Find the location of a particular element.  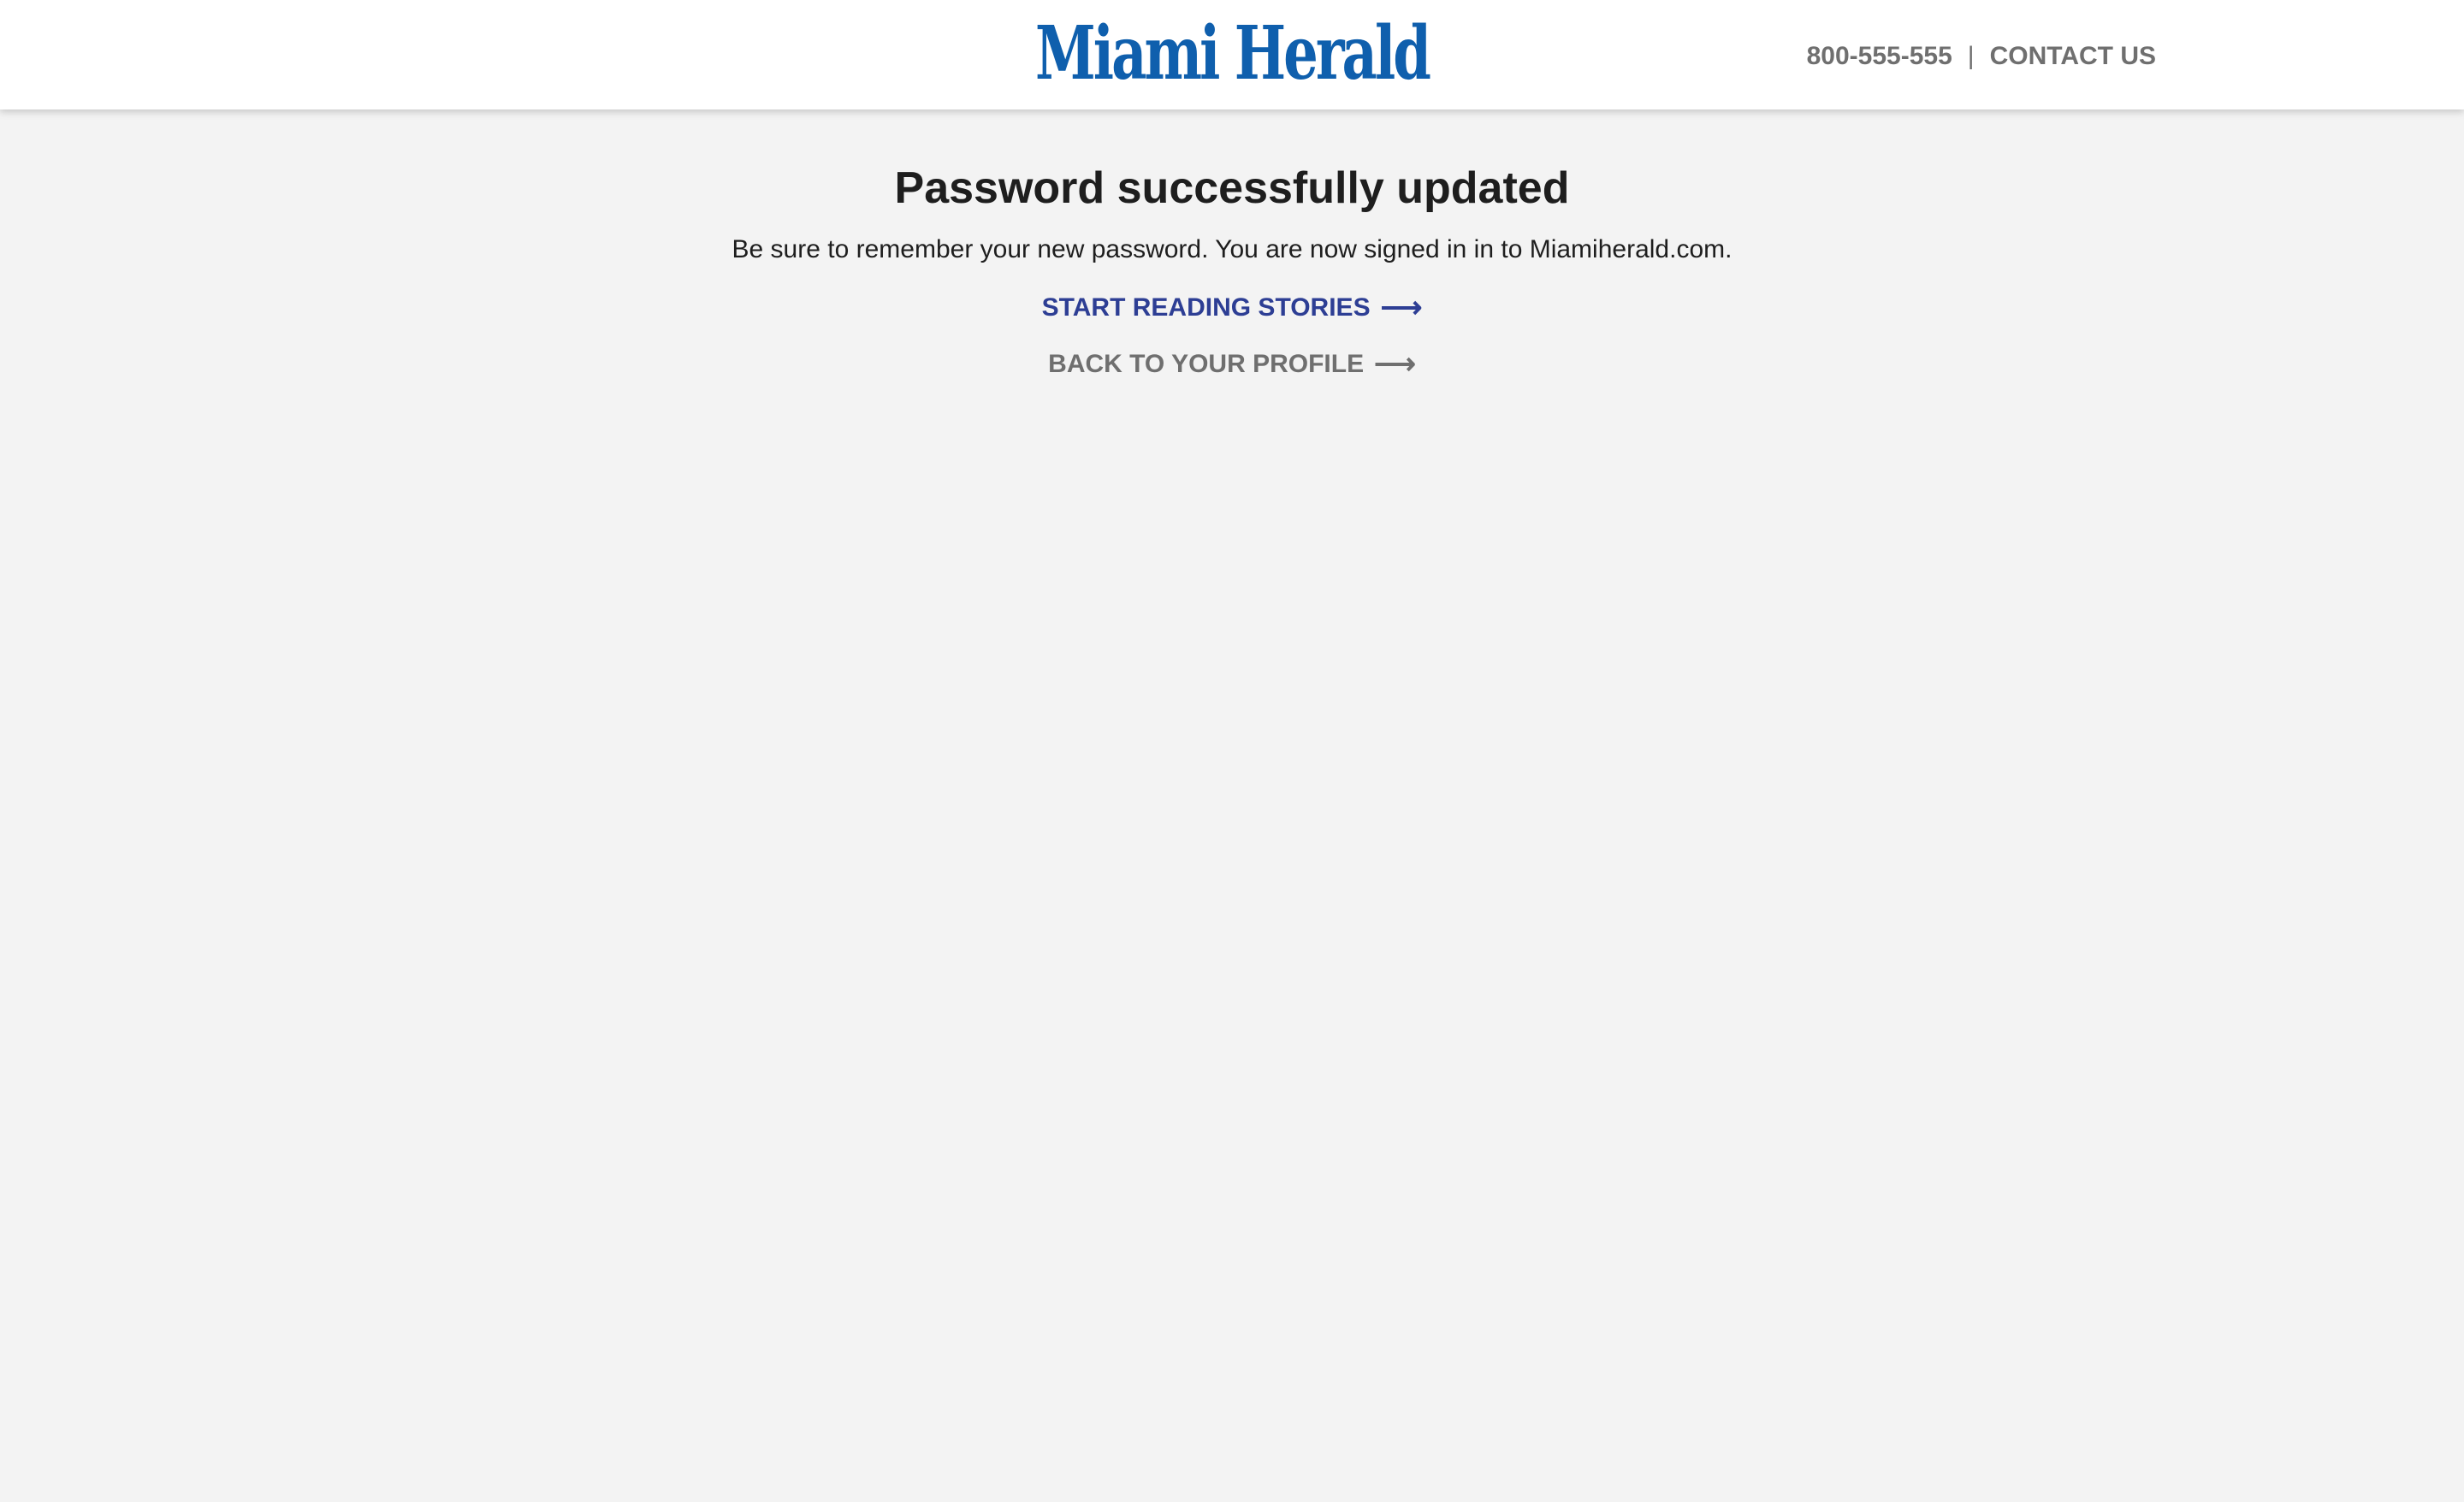

back-to-profile-link: BACK TO YOUR PROFILE ⟶ is located at coordinates (1232, 364).